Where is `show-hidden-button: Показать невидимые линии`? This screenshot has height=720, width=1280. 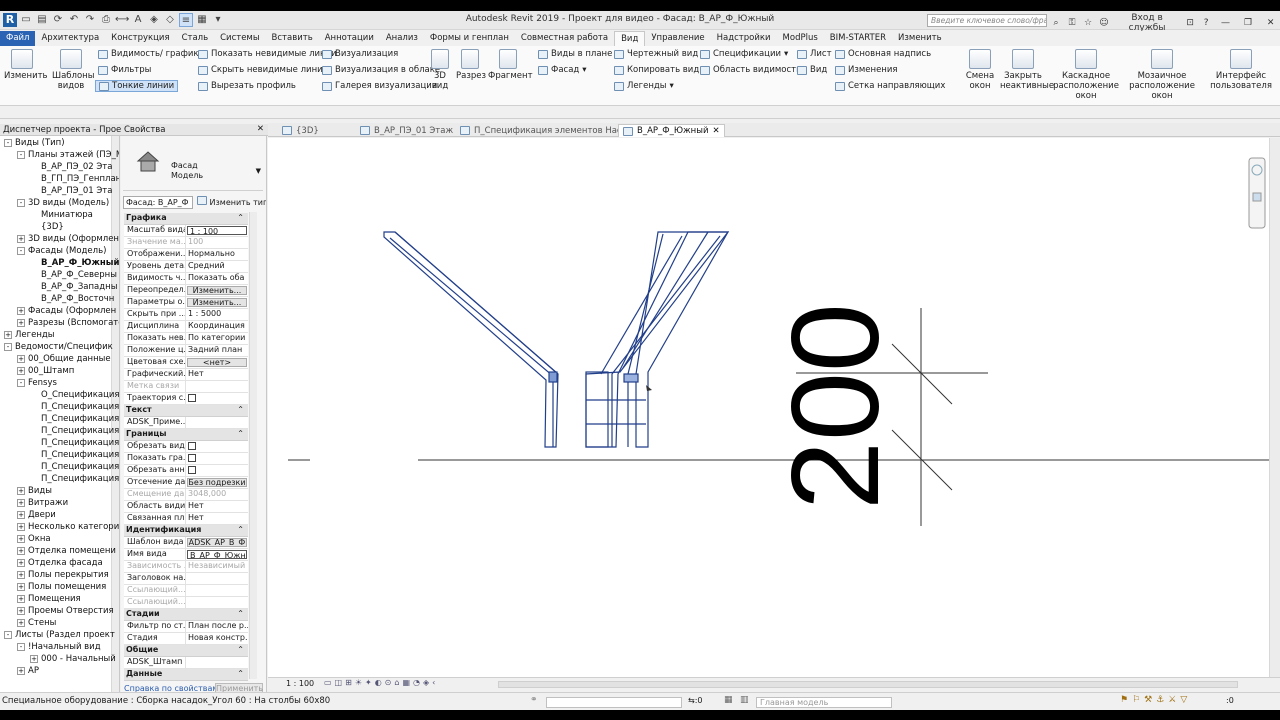
show-hidden-button: Показать невидимые линии is located at coordinates (267, 54).